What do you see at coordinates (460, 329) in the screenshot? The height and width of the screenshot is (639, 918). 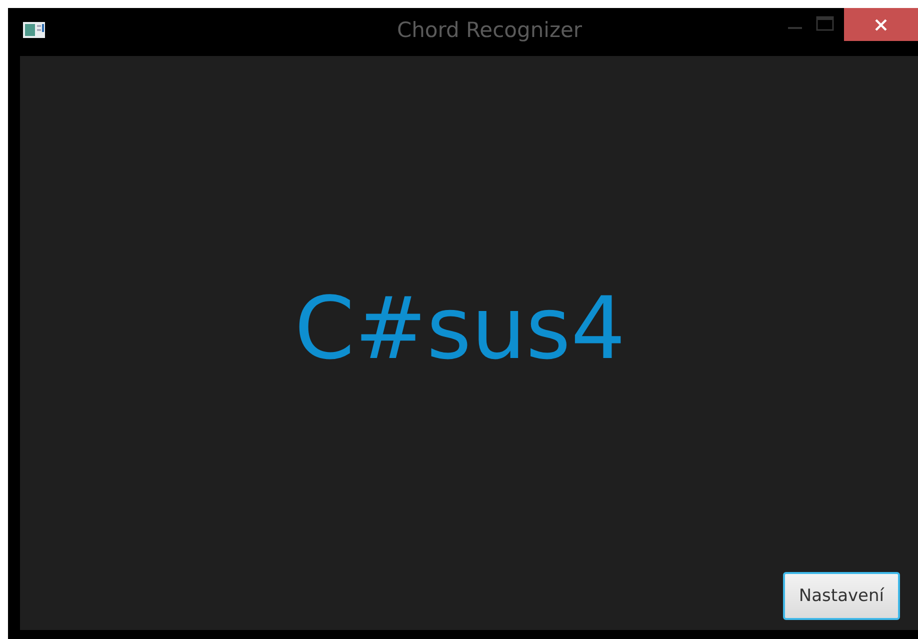 I see `chord-name: C#sus4` at bounding box center [460, 329].